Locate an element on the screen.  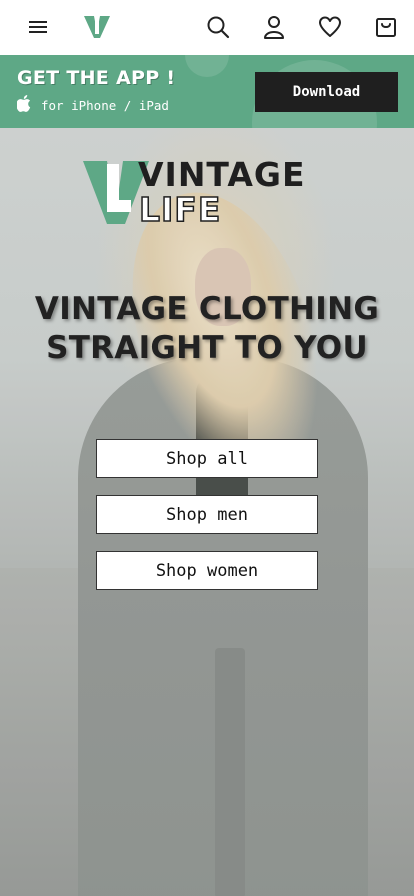
hero-headline: VINTAGE CLOTHING STRAIGHT TO YOU is located at coordinates (207, 329).